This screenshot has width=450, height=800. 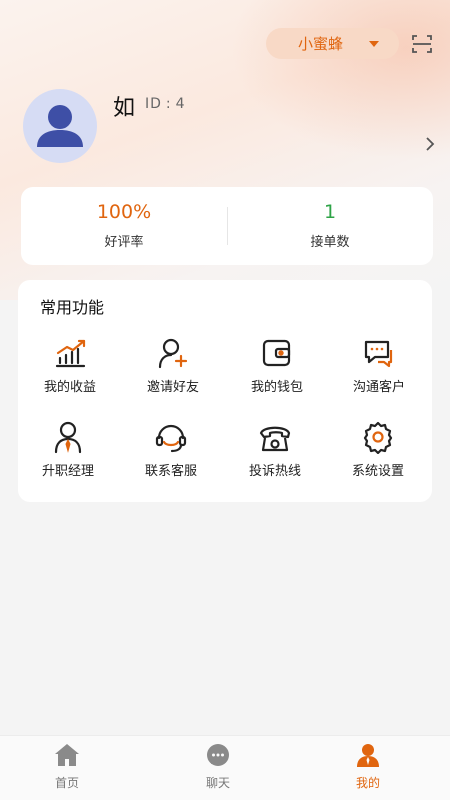 I want to click on func-contact-customer: 沟通客户, so click(x=379, y=371).